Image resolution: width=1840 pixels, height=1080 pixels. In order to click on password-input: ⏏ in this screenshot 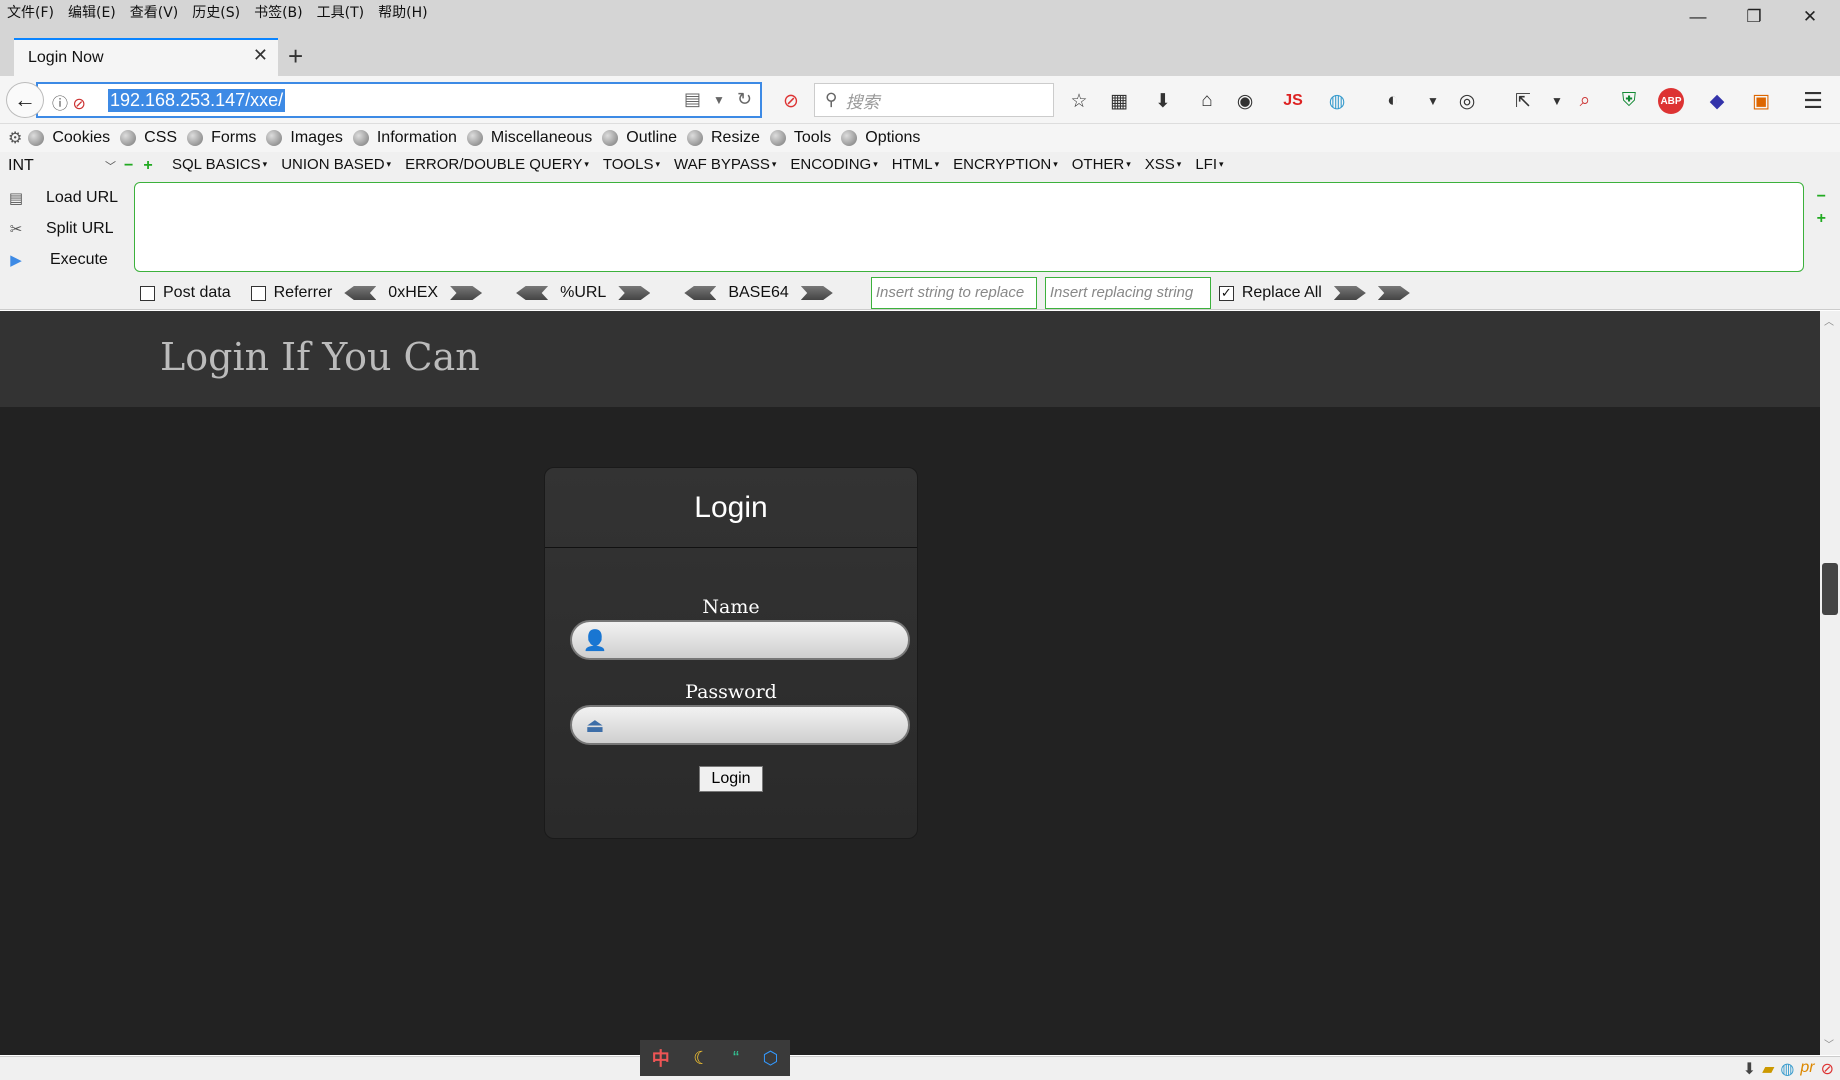, I will do `click(740, 725)`.